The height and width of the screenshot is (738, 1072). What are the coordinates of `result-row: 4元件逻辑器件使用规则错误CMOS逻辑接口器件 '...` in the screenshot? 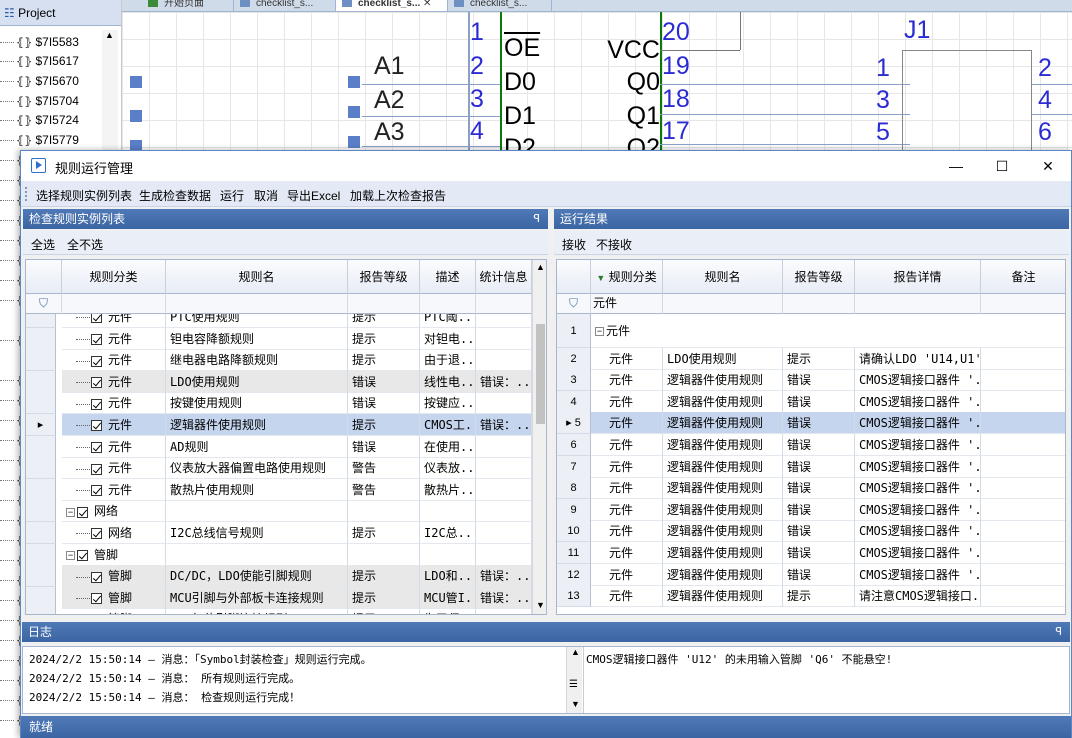 It's located at (811, 401).